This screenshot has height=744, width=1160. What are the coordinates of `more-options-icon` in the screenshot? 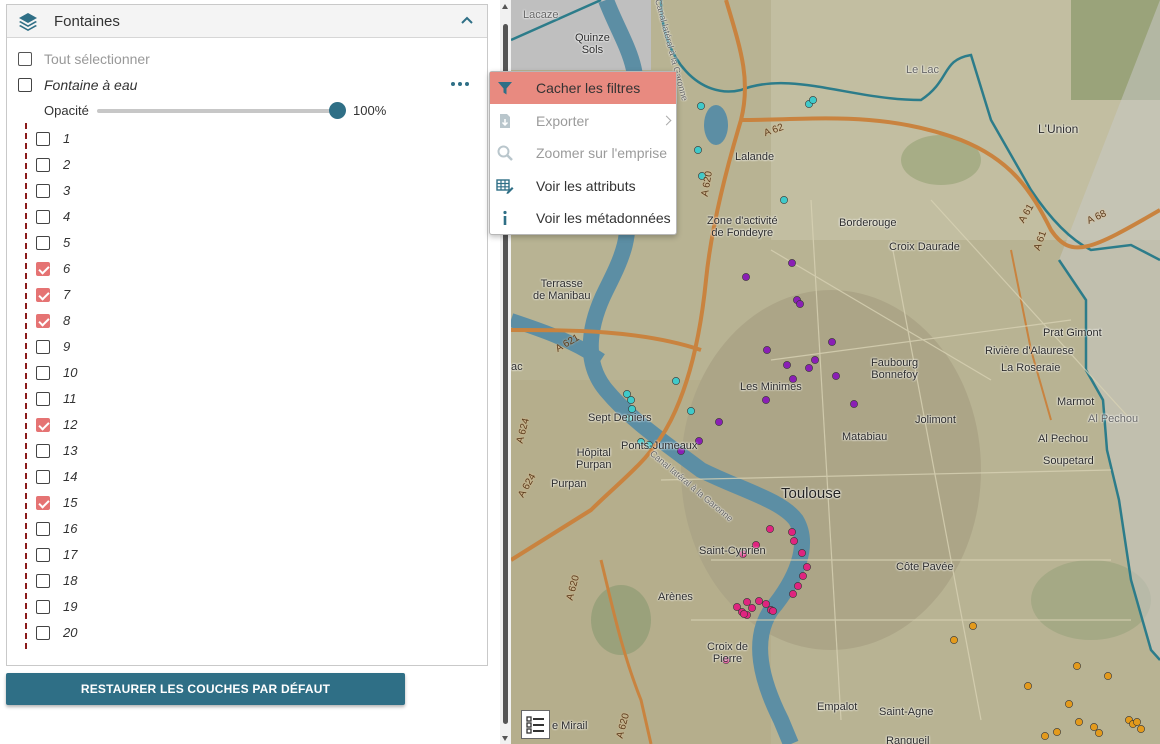 It's located at (460, 84).